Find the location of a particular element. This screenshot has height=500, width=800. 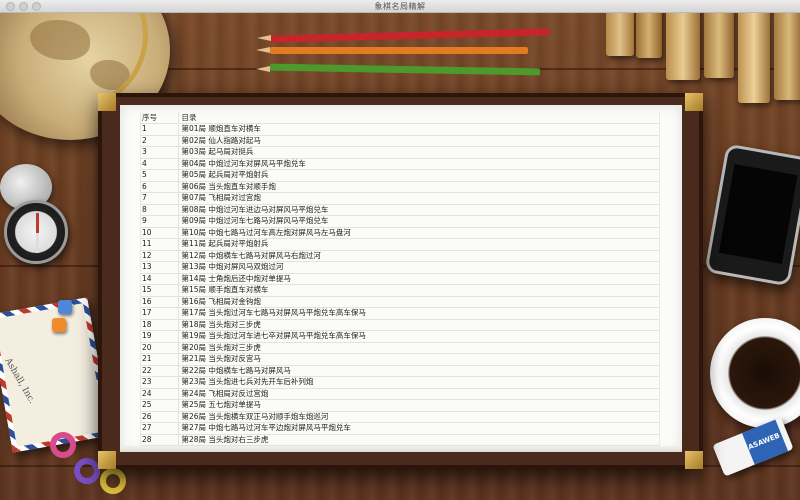

table-row: 17 第17局 当头炮过河车七路马对屏风马平炮兑车高车保马 is located at coordinates (400, 313).